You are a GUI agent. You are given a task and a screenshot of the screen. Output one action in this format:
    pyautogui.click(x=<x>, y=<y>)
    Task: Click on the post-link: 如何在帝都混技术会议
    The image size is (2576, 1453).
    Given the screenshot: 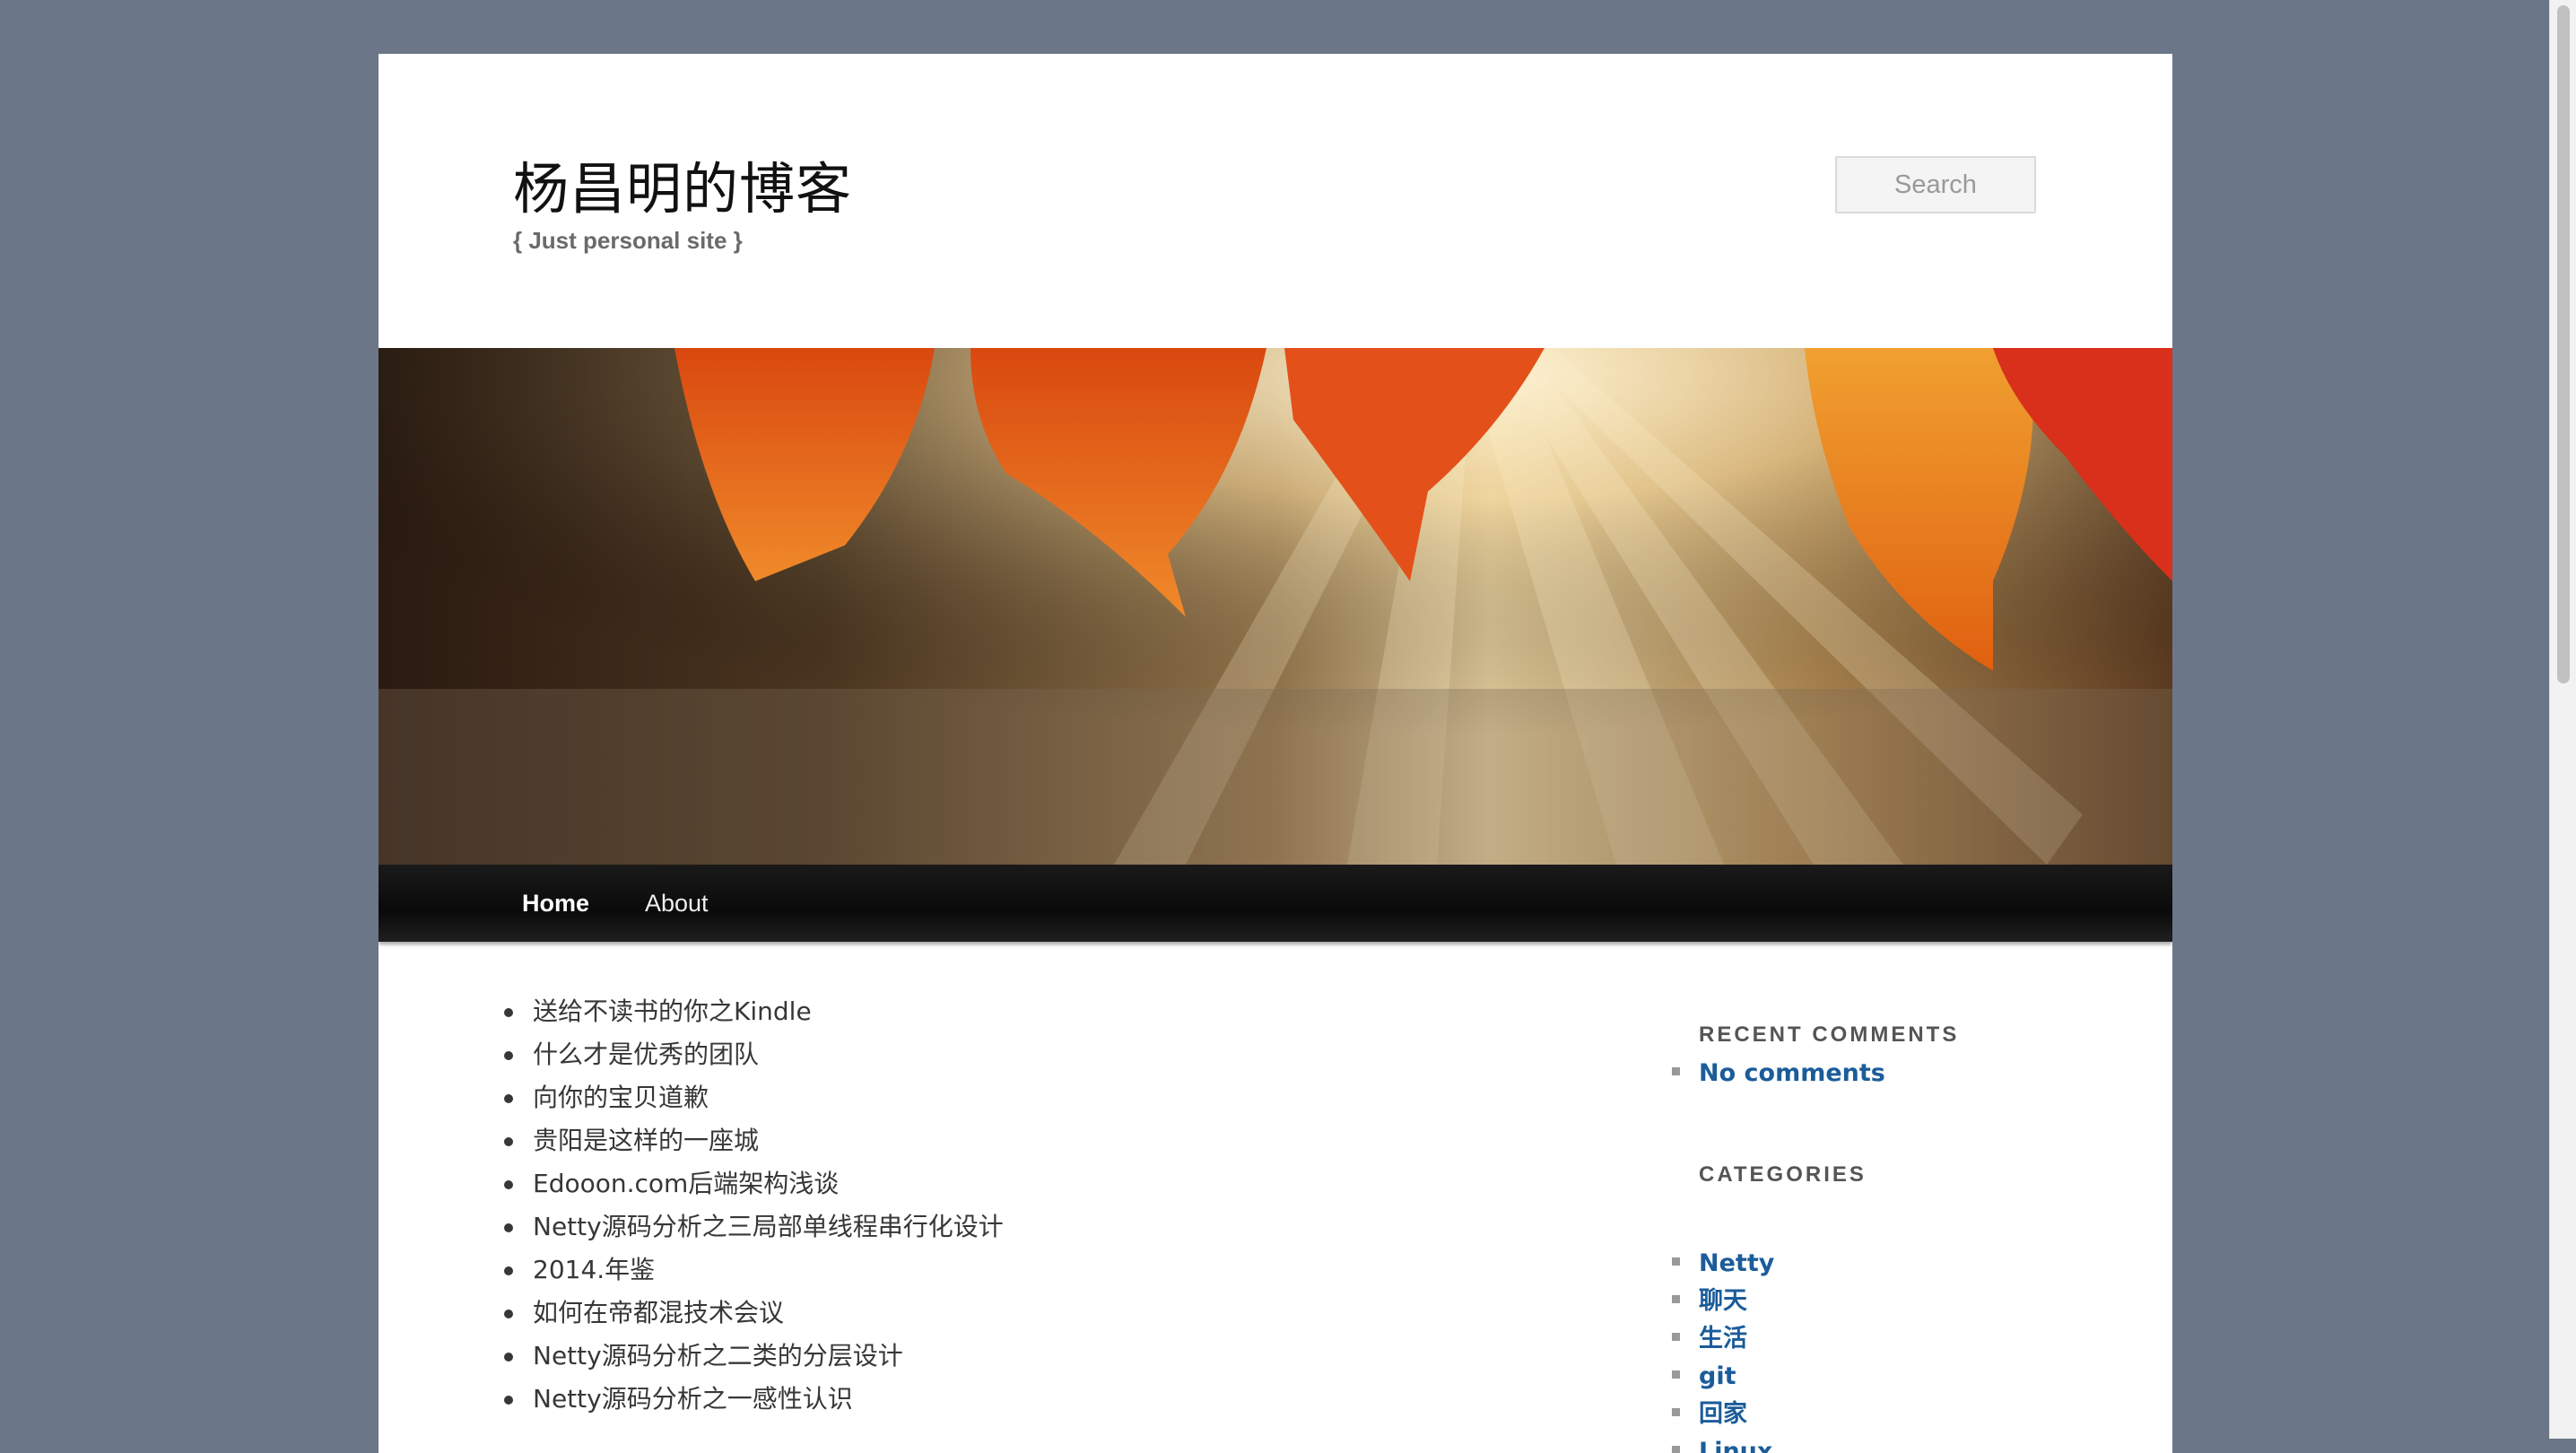 What is the action you would take?
    pyautogui.click(x=754, y=1313)
    